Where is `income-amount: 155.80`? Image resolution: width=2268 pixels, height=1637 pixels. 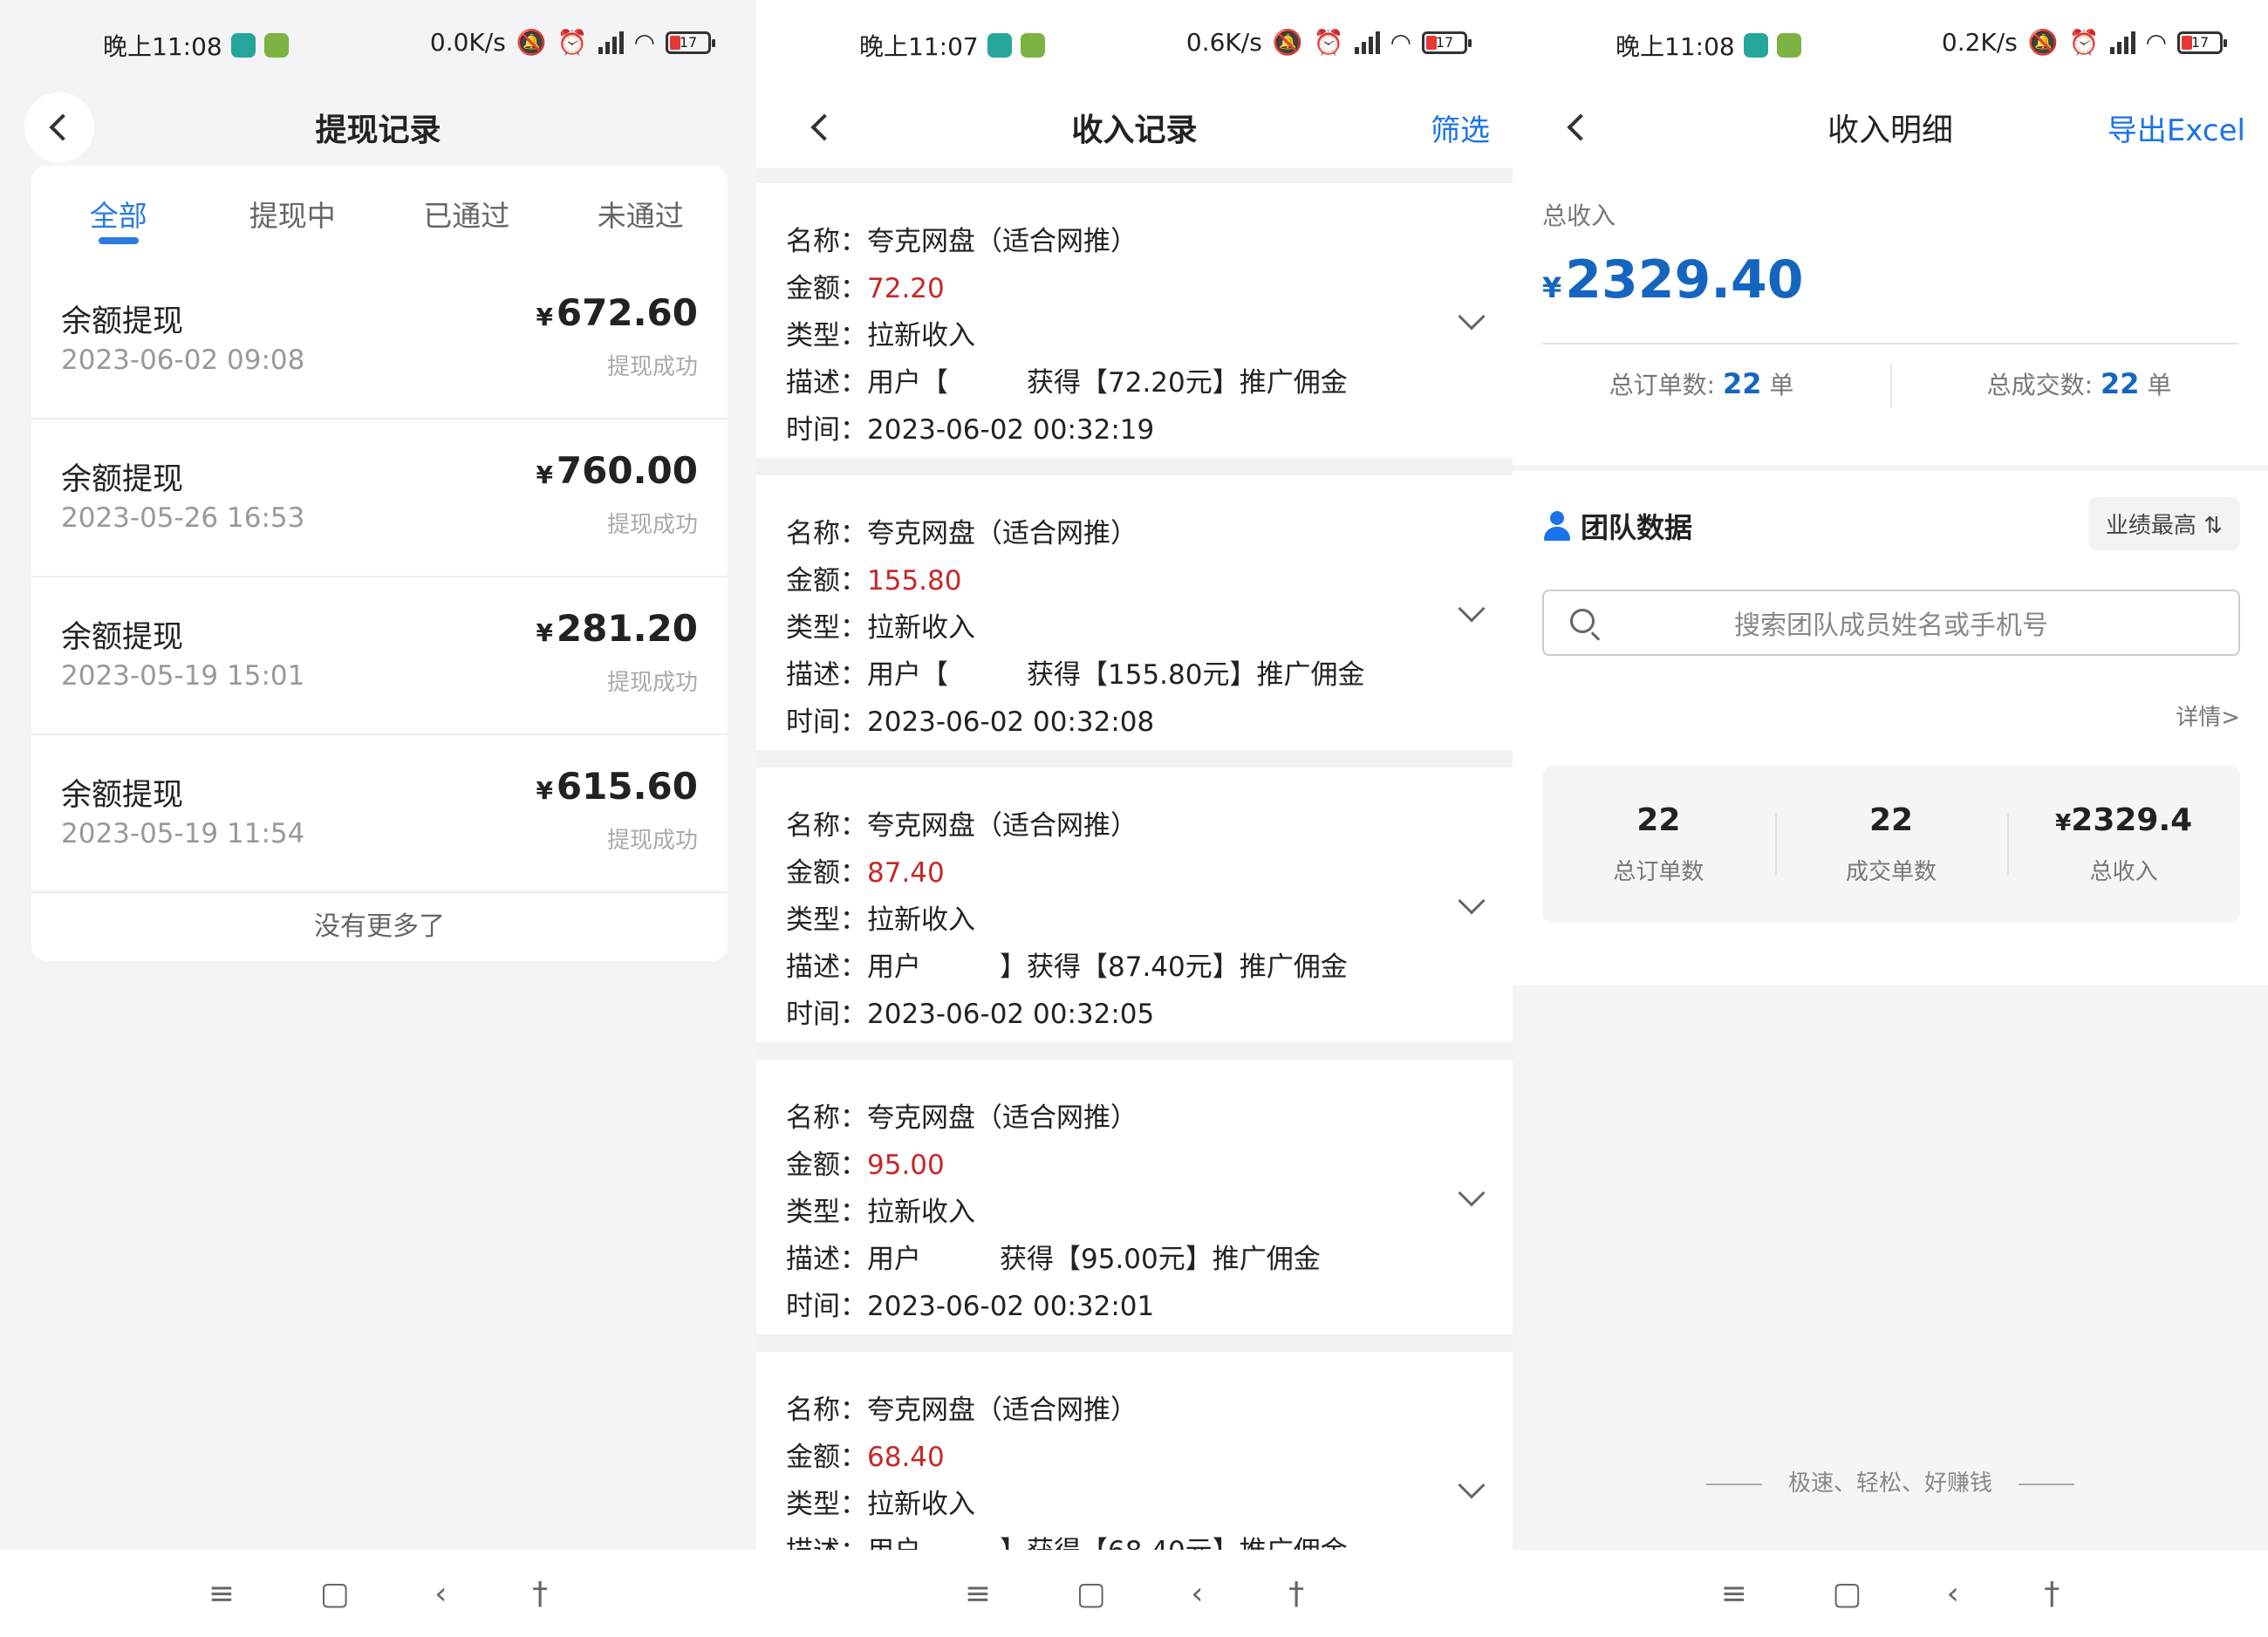 income-amount: 155.80 is located at coordinates (914, 581).